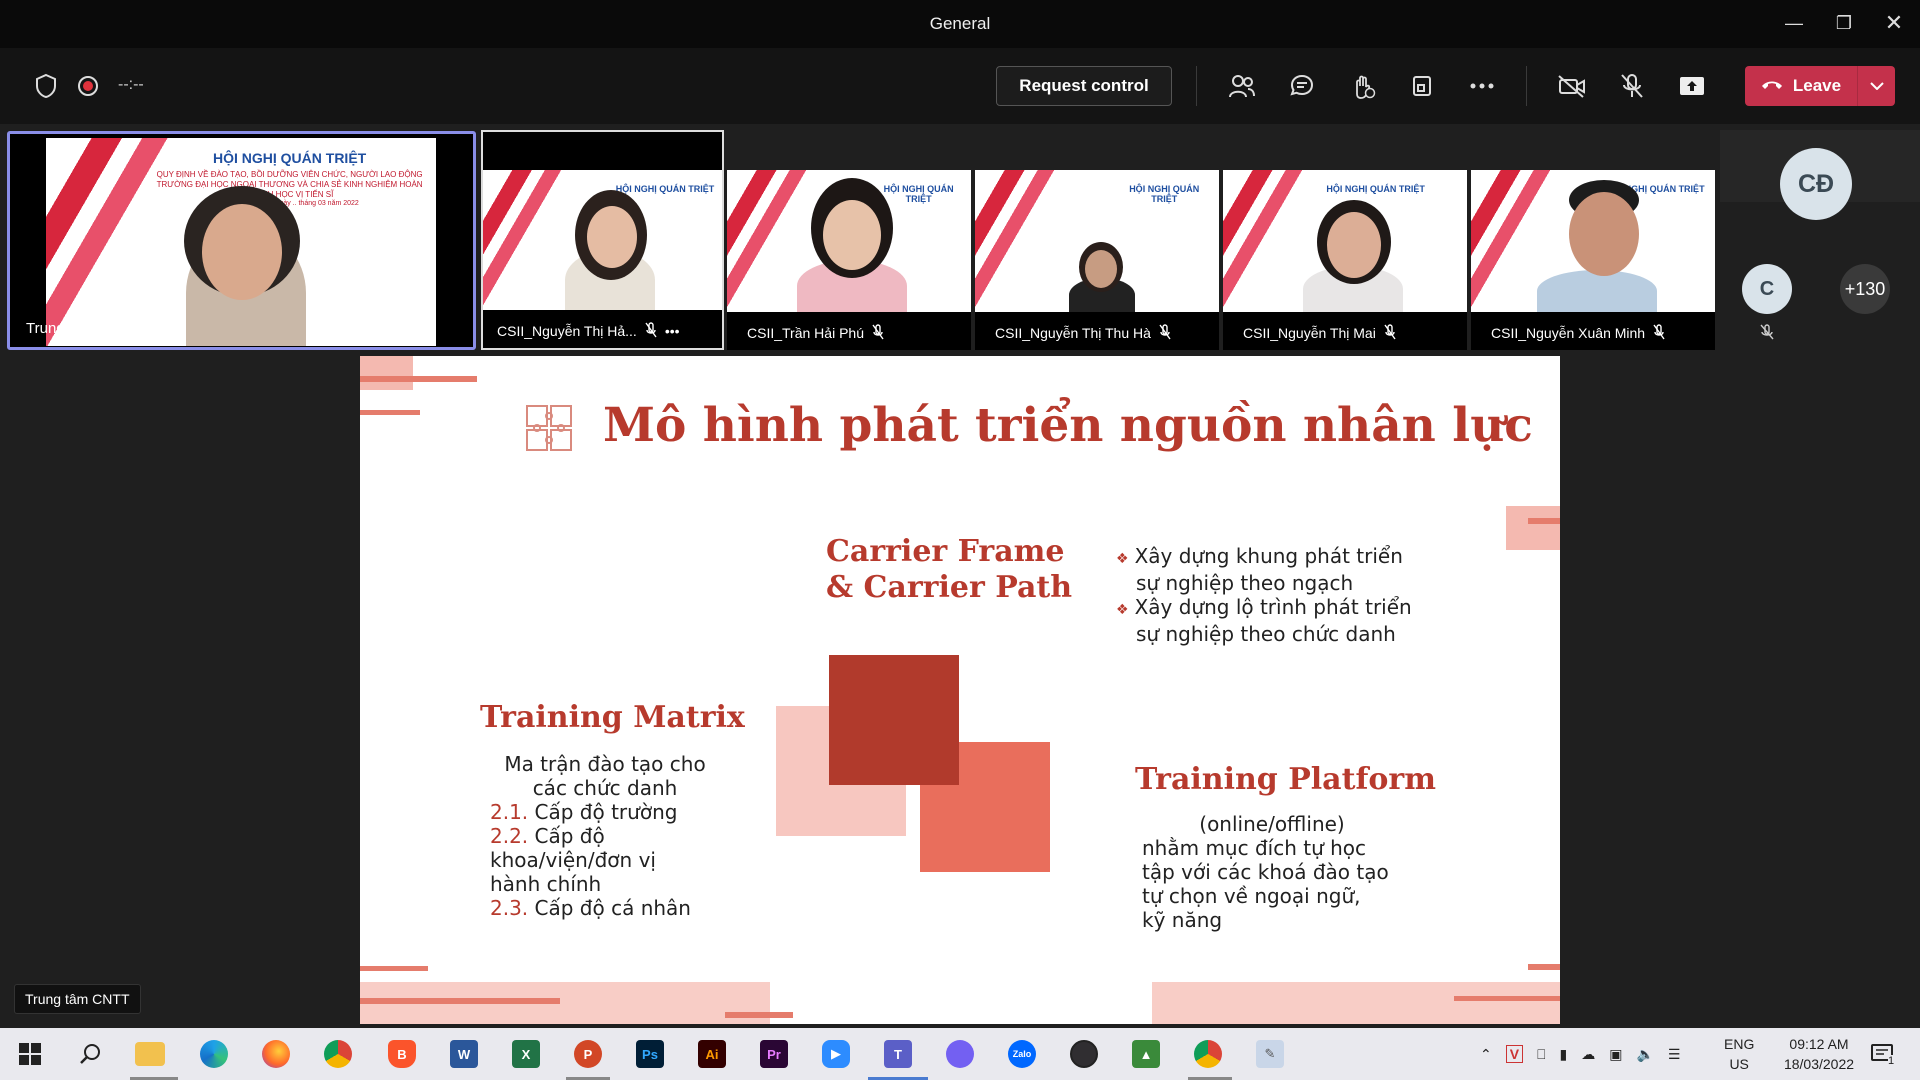 The height and width of the screenshot is (1080, 1920). I want to click on language-indicator: ENG US, so click(1739, 1054).